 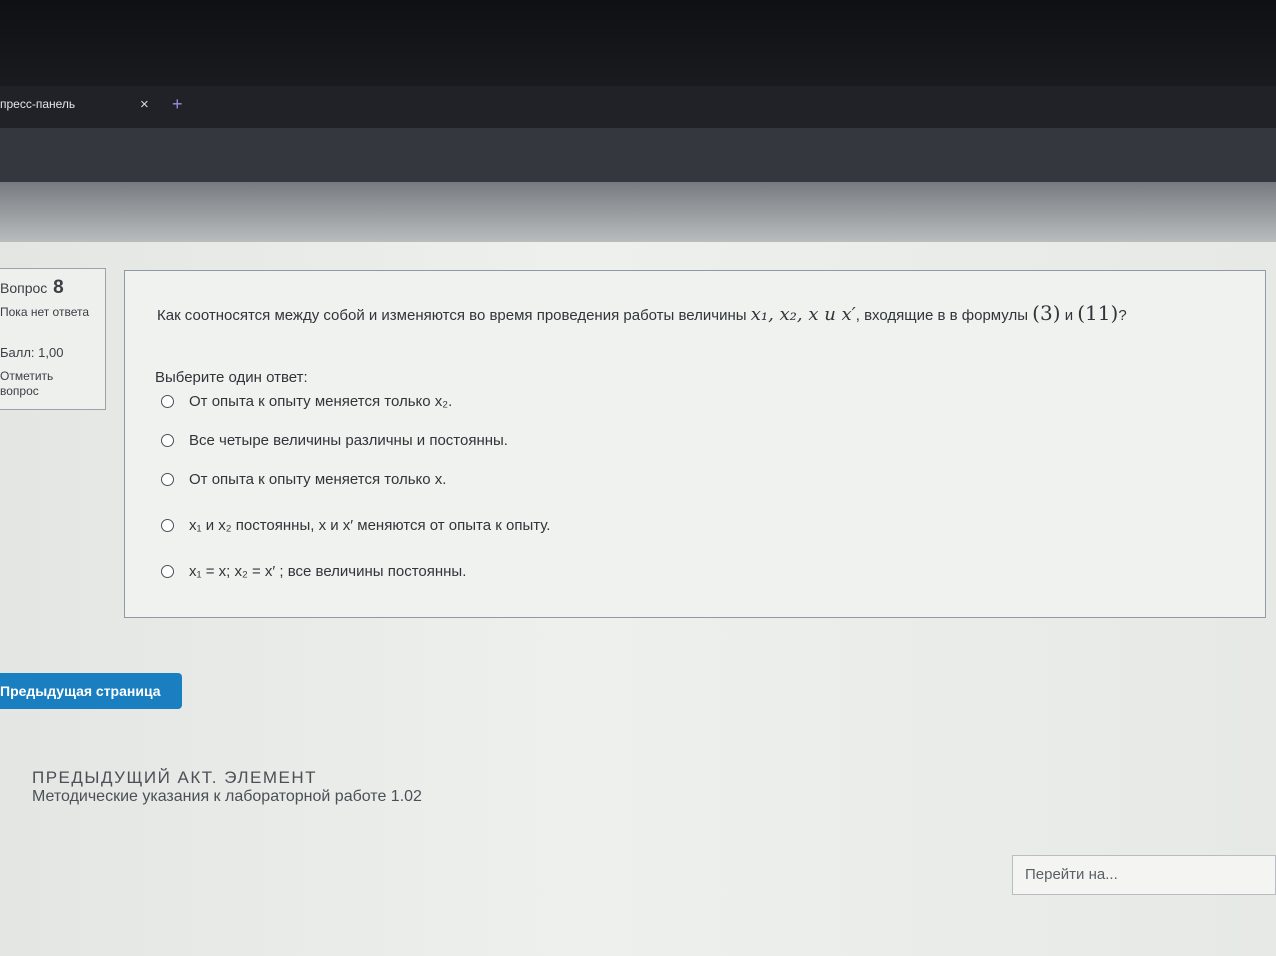 I want to click on answer-option: От опыта к опыту меняется только x., so click(x=303, y=479).